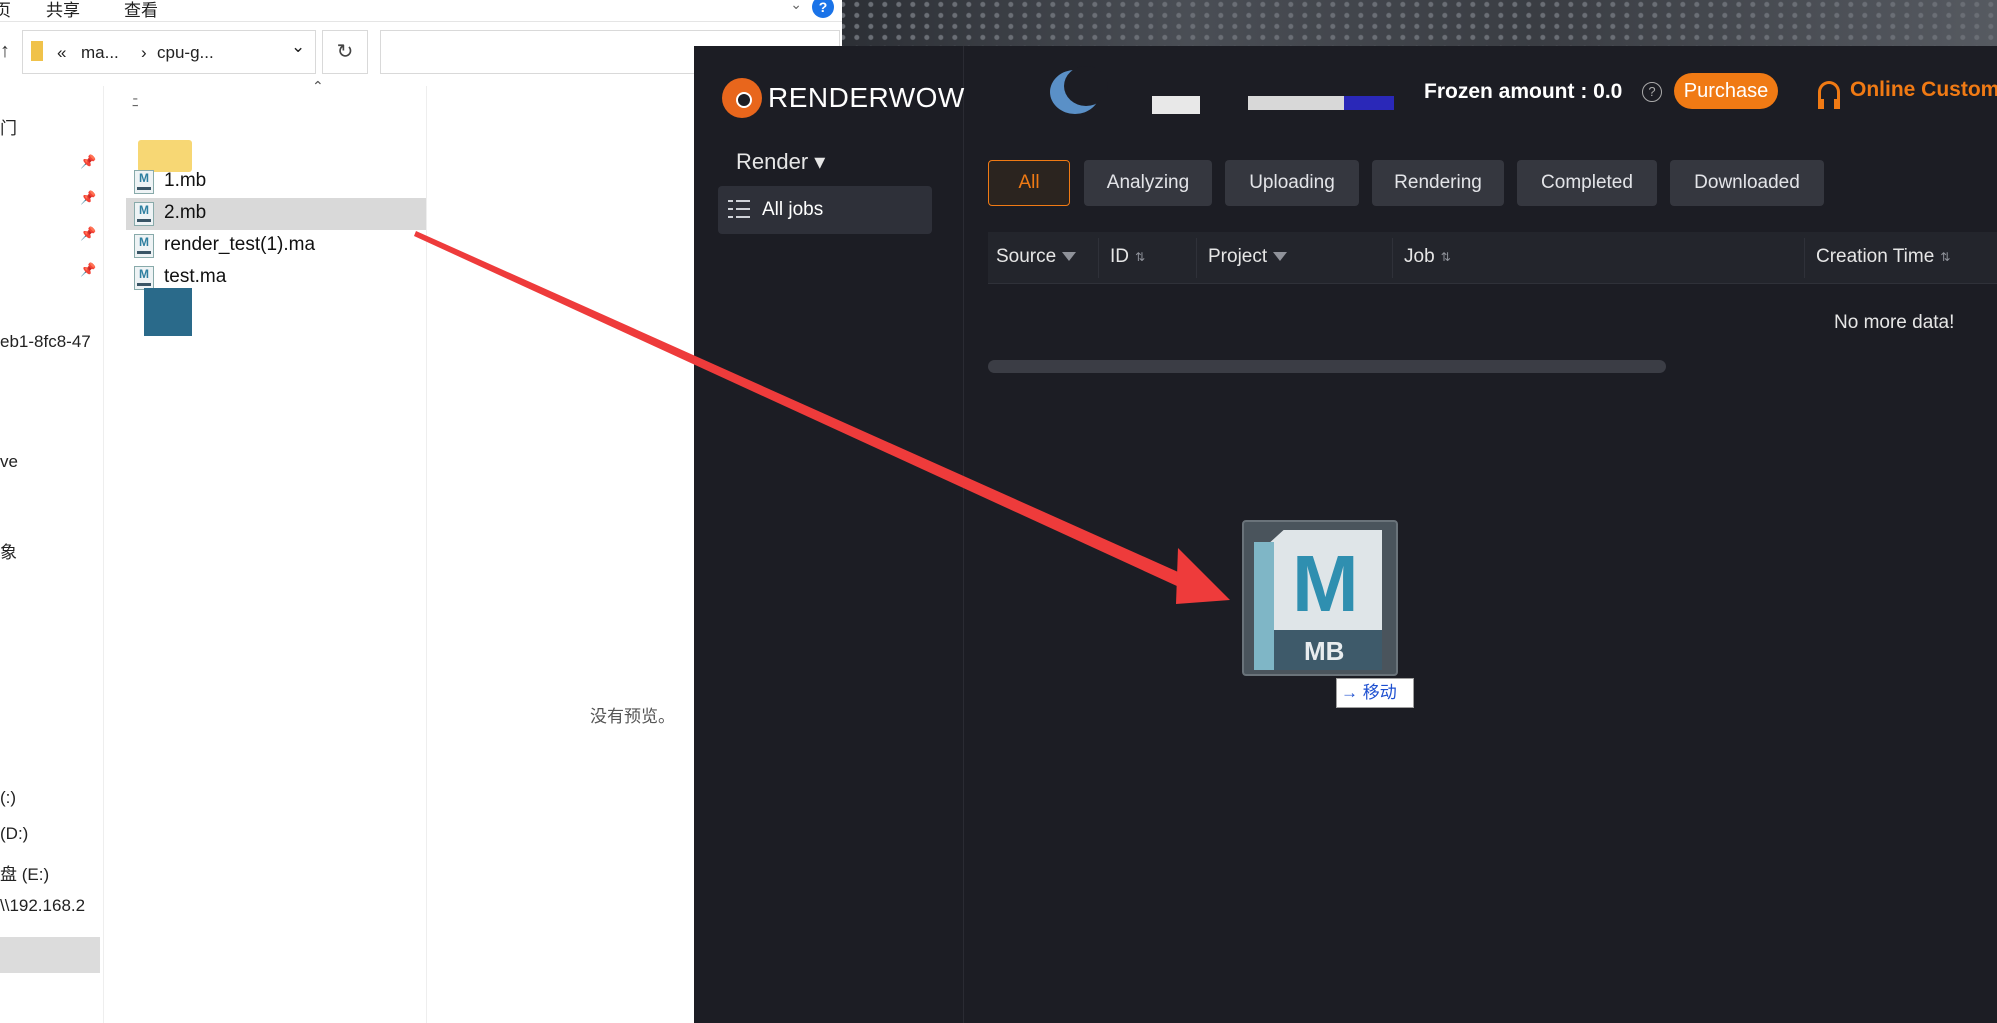  What do you see at coordinates (1029, 183) in the screenshot?
I see `tab-all: All` at bounding box center [1029, 183].